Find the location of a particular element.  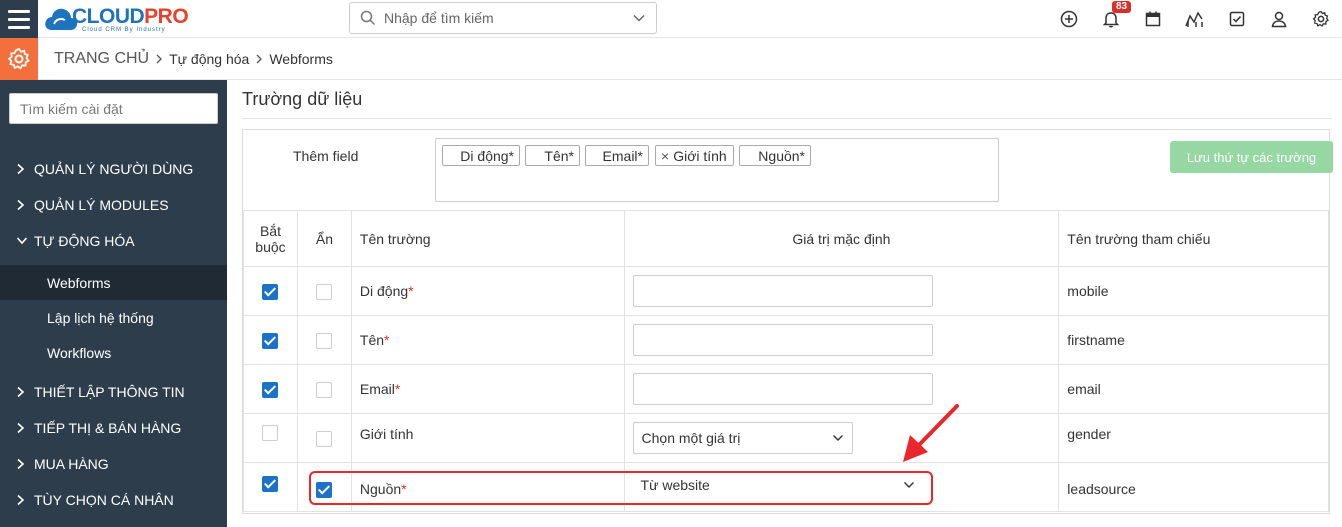

field-tag: Tên* is located at coordinates (552, 155).